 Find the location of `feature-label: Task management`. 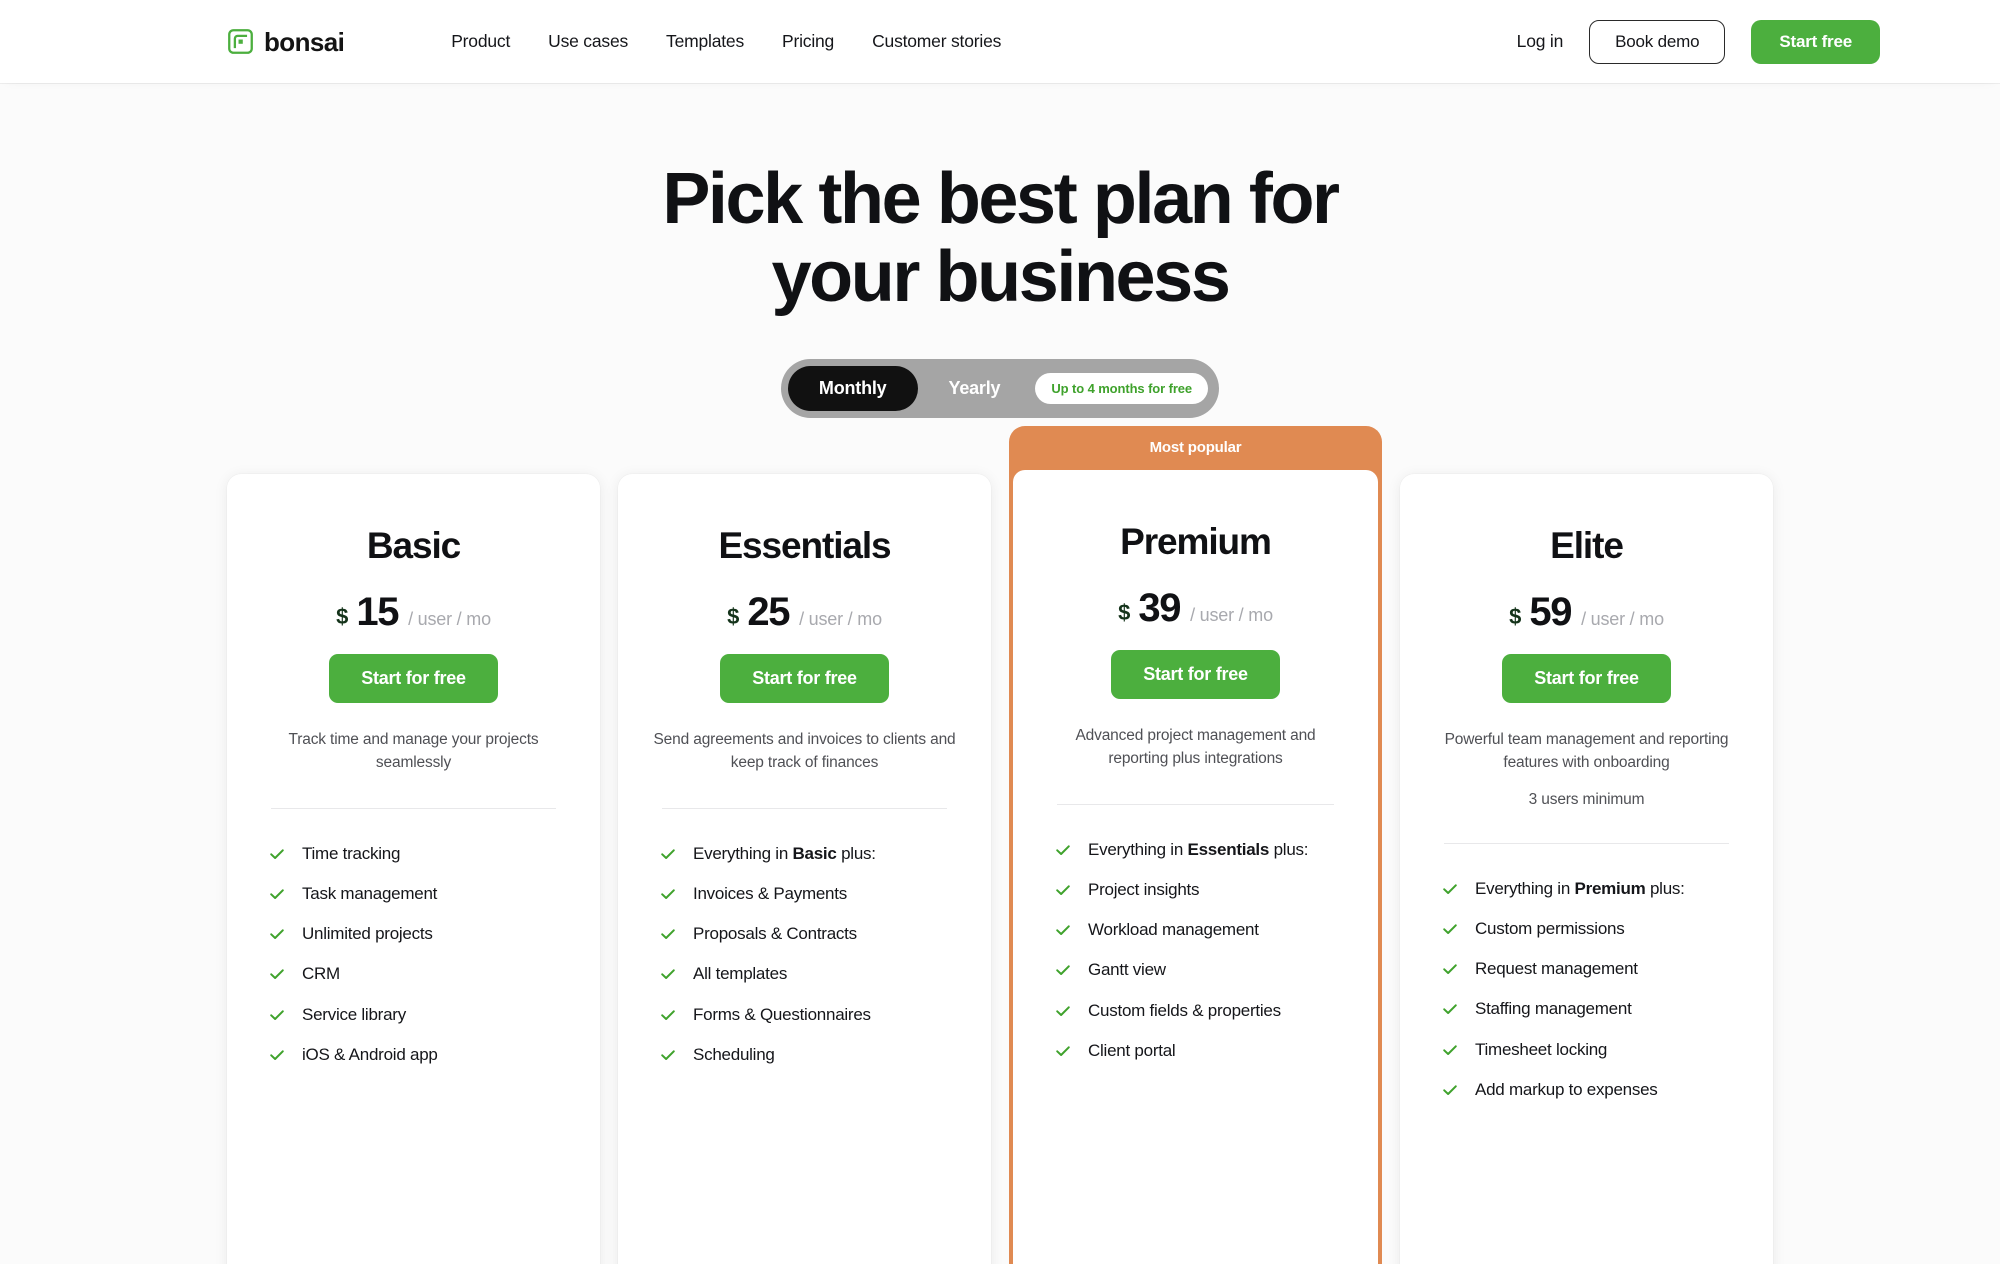

feature-label: Task management is located at coordinates (370, 893).